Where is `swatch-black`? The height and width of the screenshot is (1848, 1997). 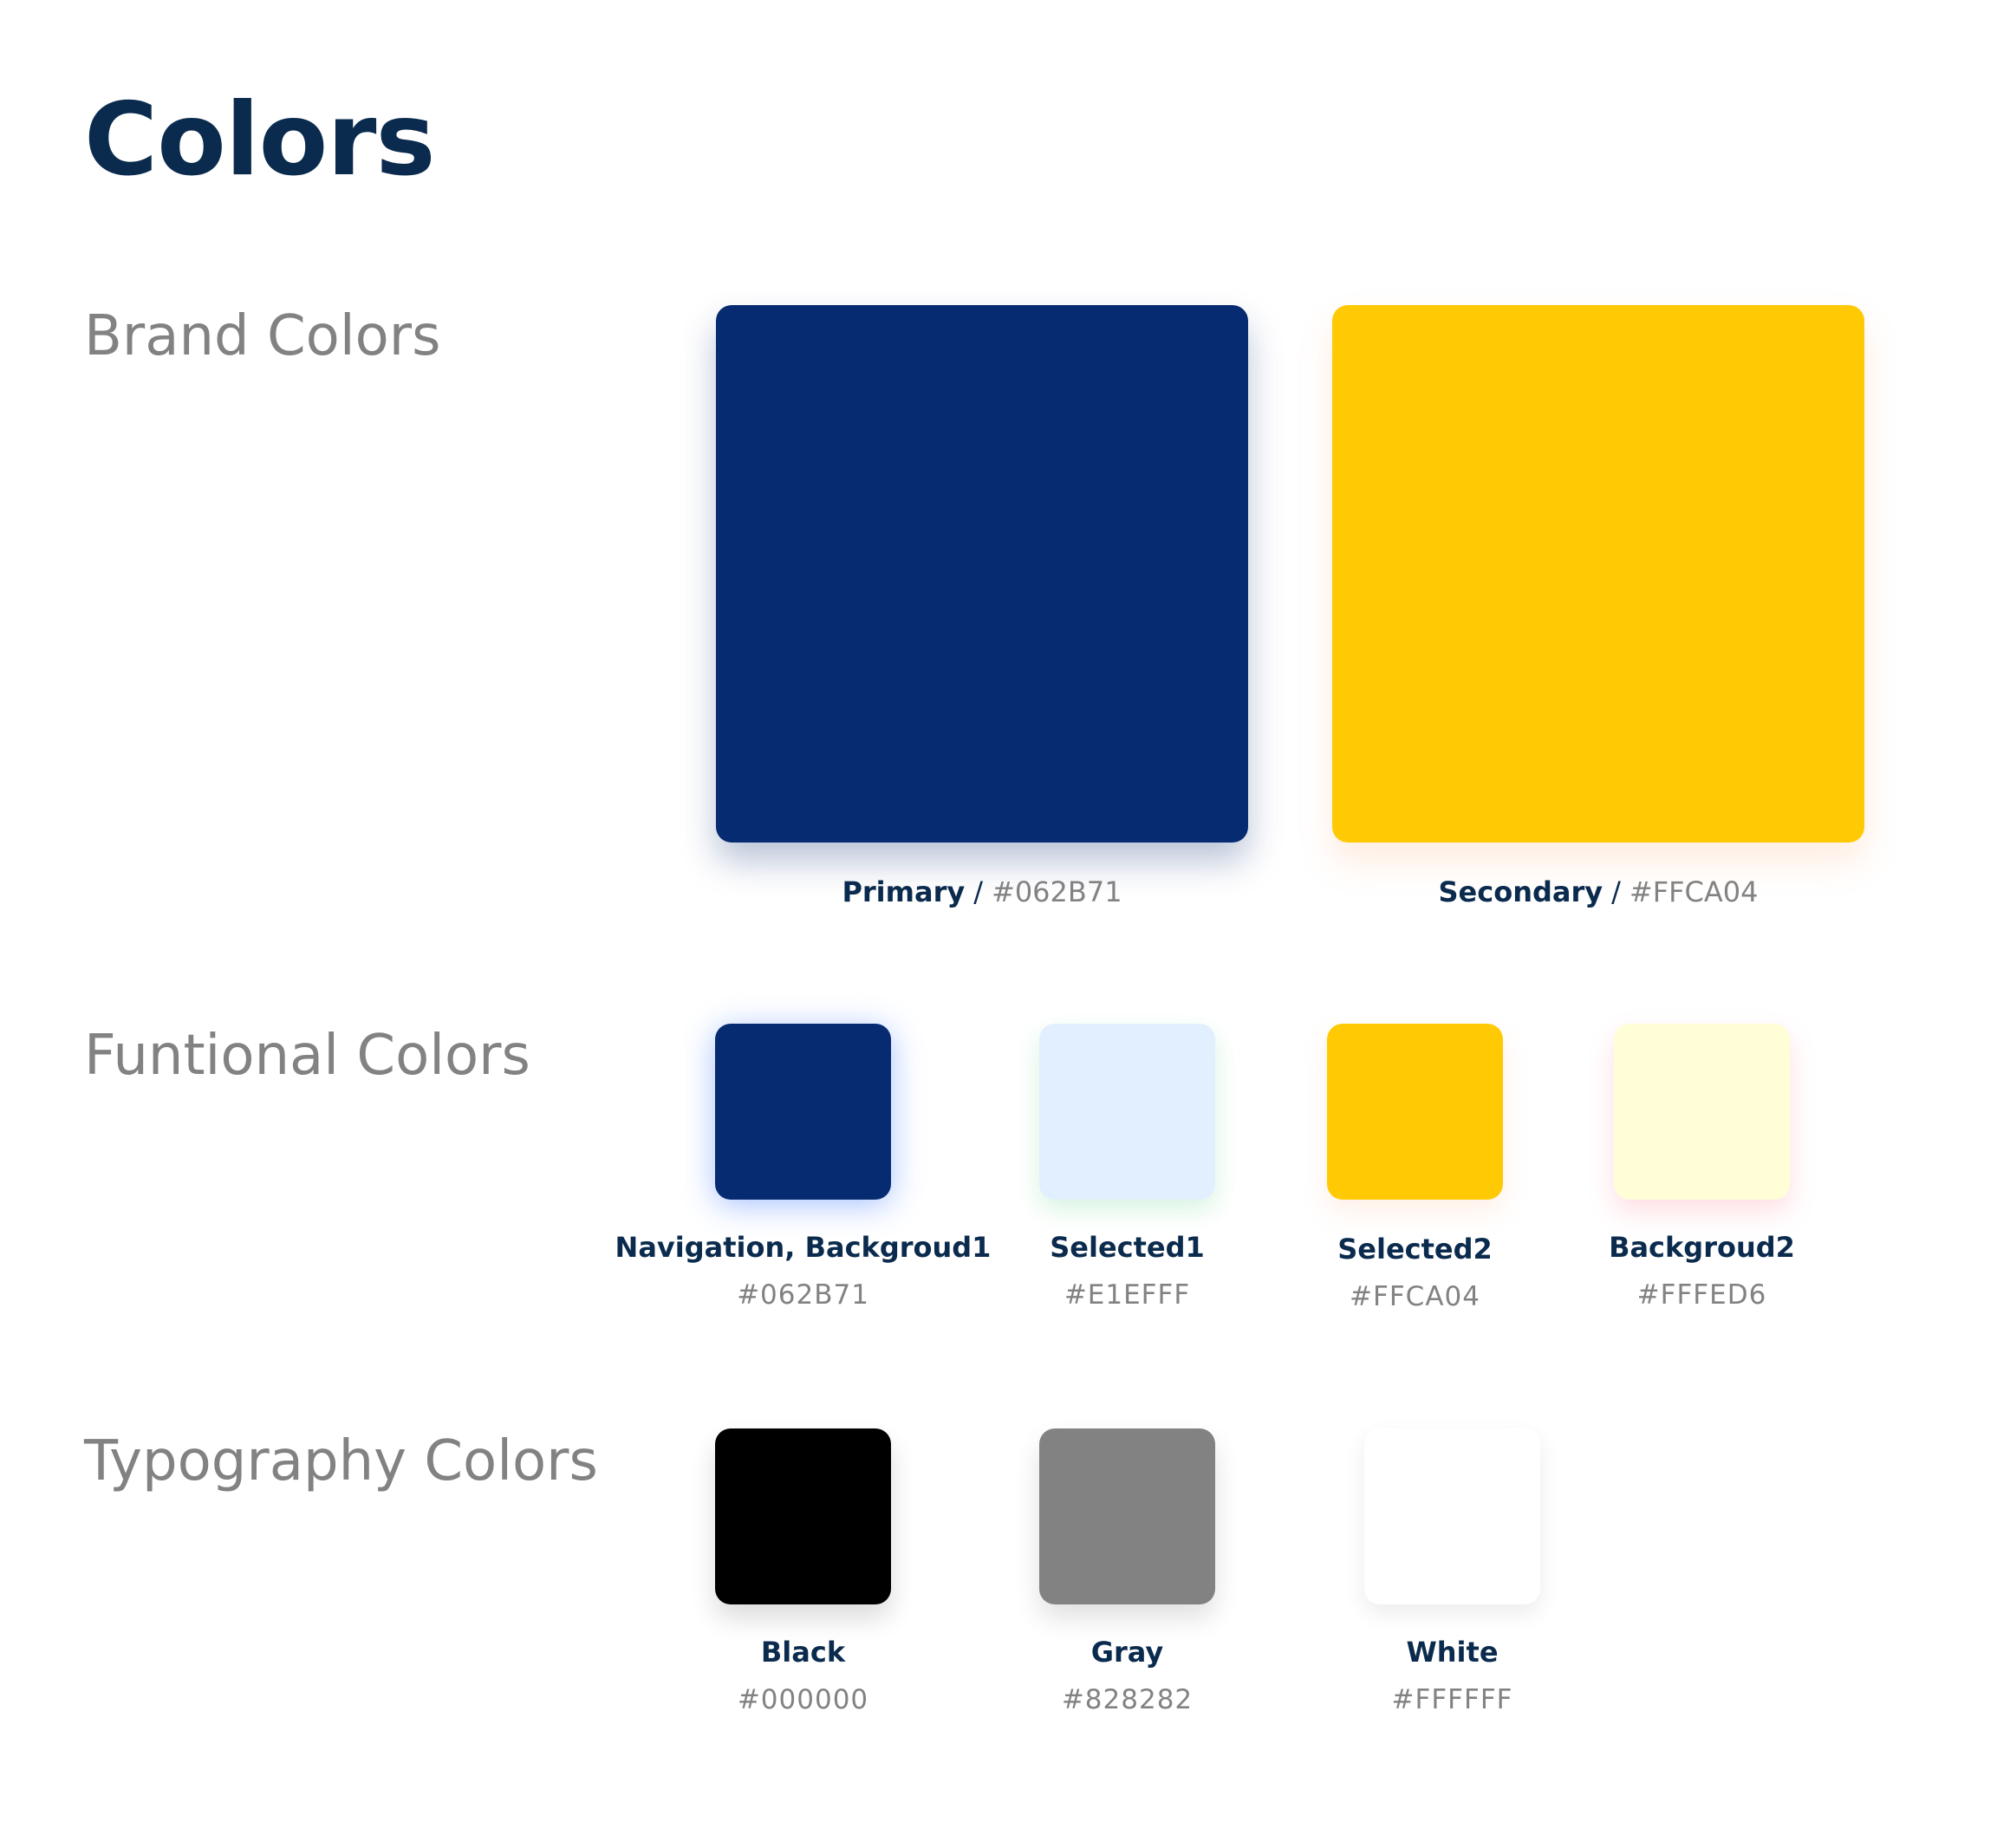
swatch-black is located at coordinates (803, 1516).